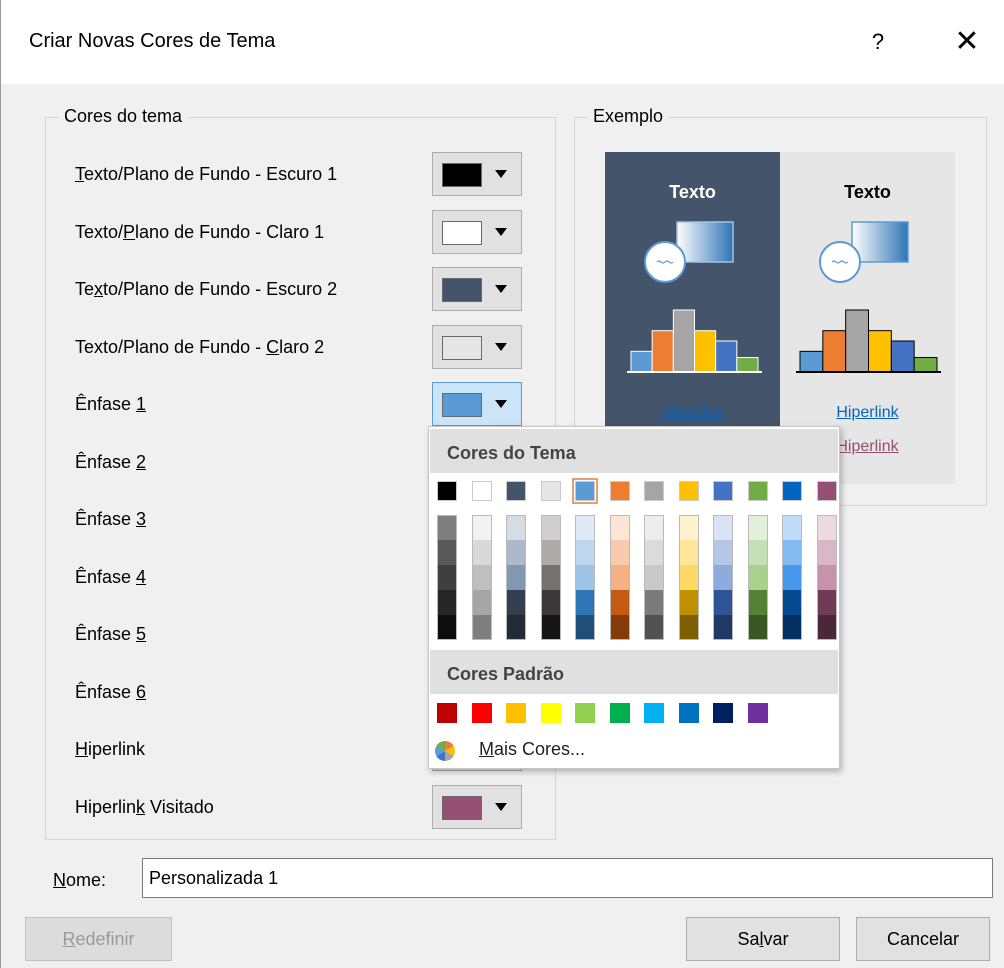 This screenshot has width=1004, height=968. What do you see at coordinates (98, 939) in the screenshot?
I see `reset-button: Redefinir` at bounding box center [98, 939].